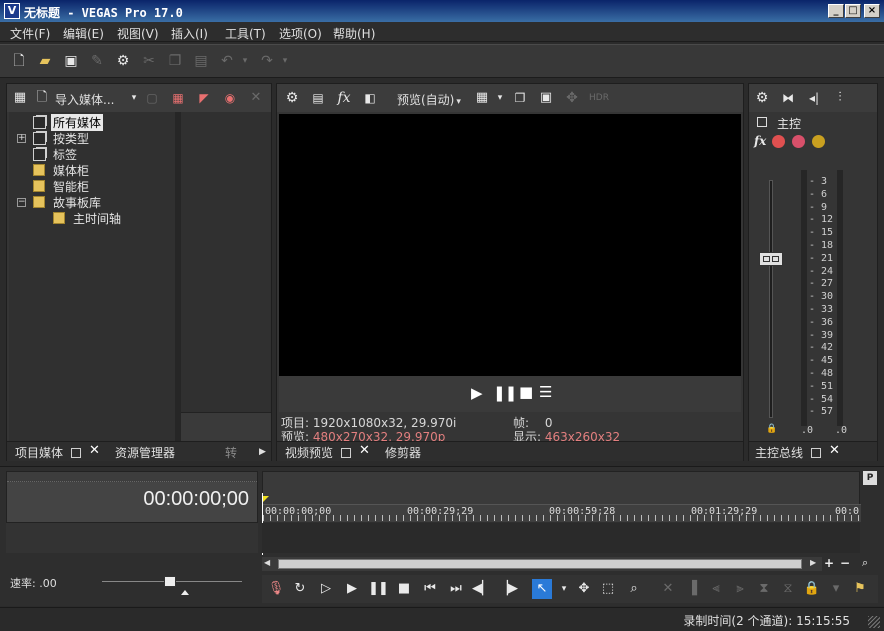  Describe the element at coordinates (170, 581) in the screenshot. I see `rate-slider-handle` at that location.